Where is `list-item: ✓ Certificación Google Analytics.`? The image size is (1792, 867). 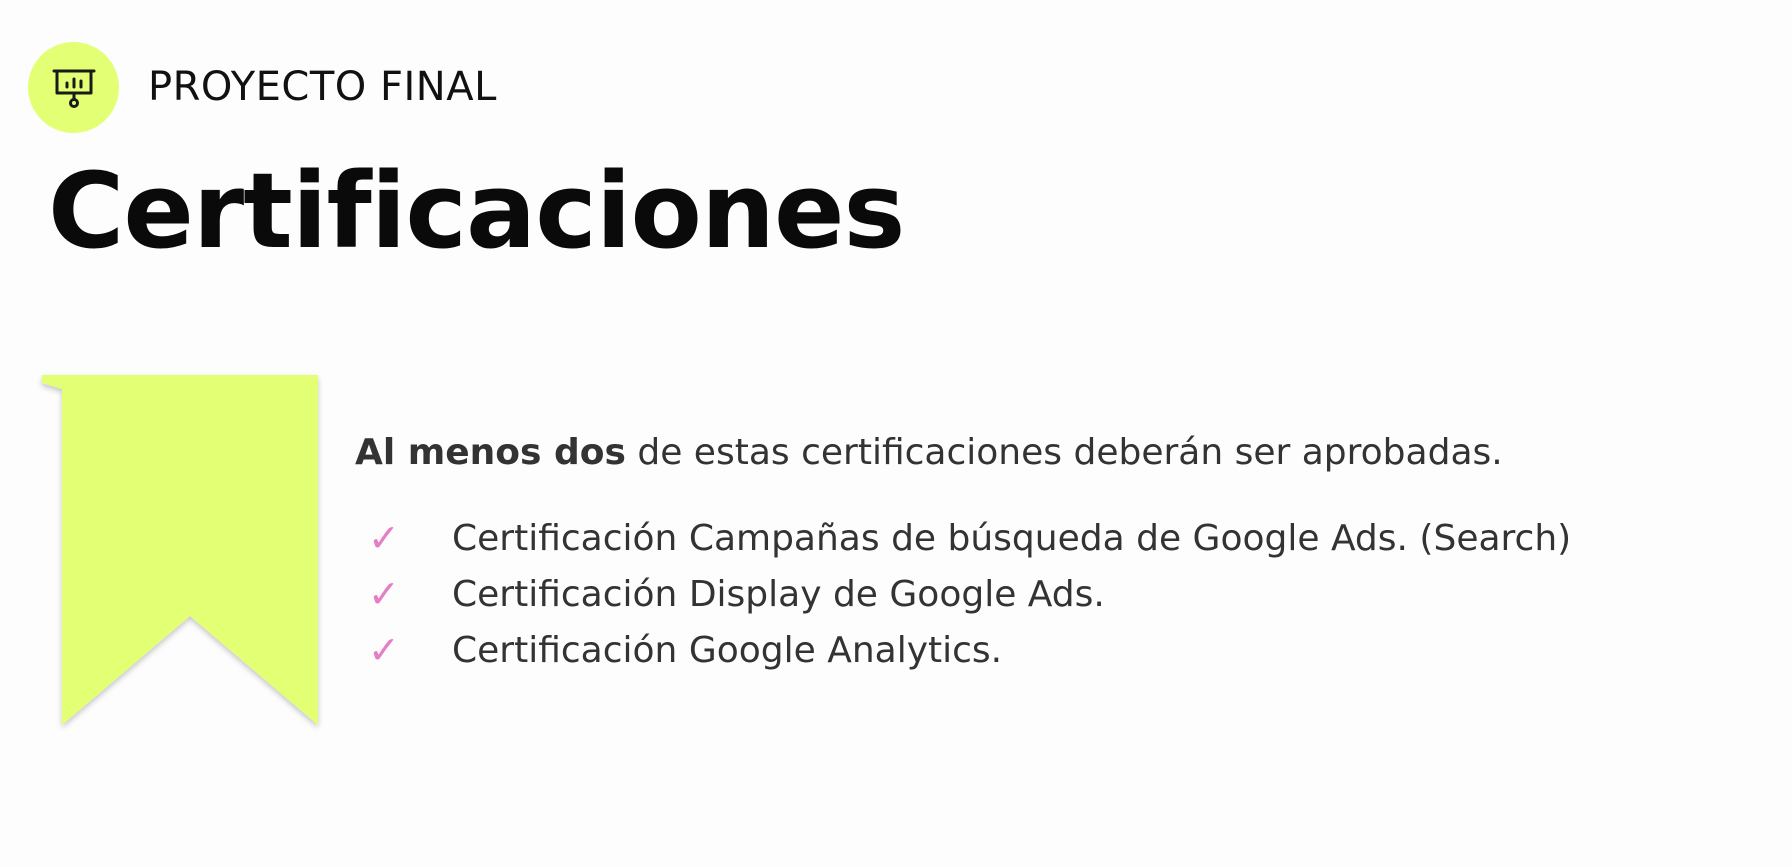 list-item: ✓ Certificación Google Analytics. is located at coordinates (969, 650).